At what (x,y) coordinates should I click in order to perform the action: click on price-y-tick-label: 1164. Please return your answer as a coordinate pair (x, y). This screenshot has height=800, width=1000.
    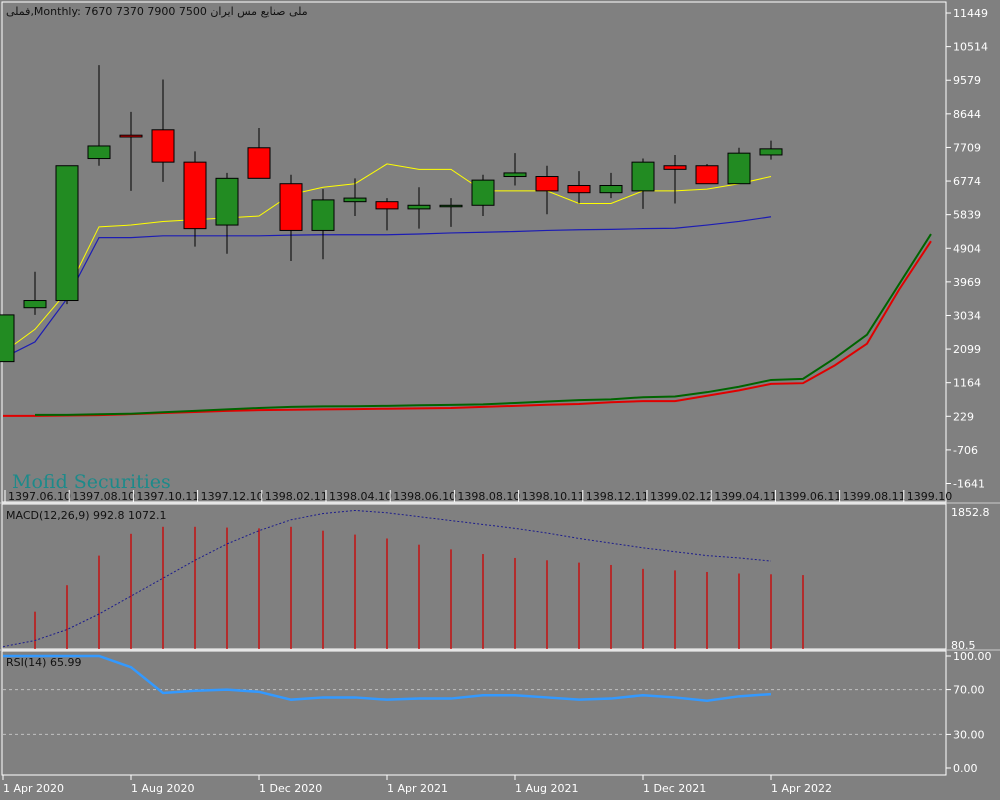
    Looking at the image, I should click on (967, 383).